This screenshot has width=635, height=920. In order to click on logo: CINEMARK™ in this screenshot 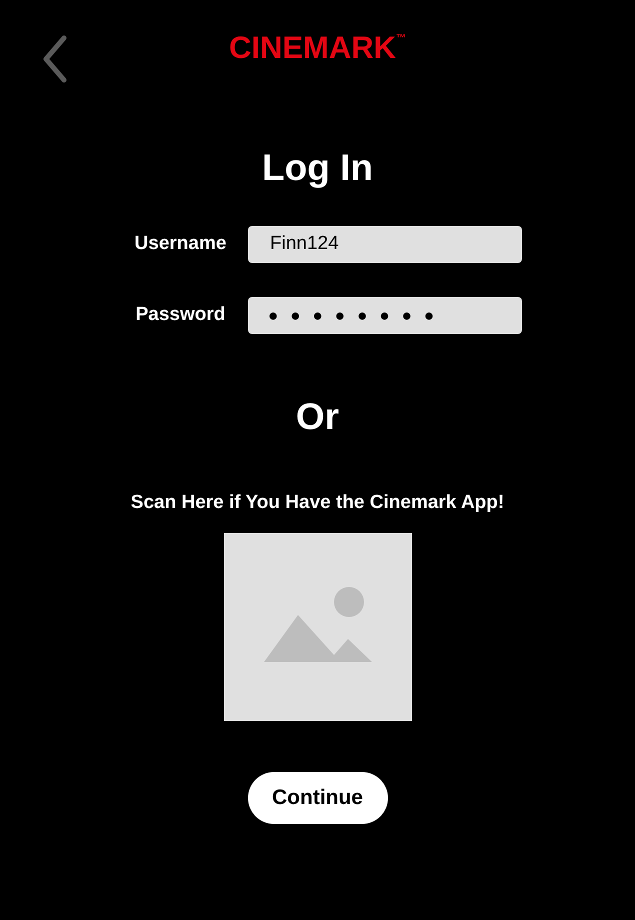, I will do `click(317, 47)`.